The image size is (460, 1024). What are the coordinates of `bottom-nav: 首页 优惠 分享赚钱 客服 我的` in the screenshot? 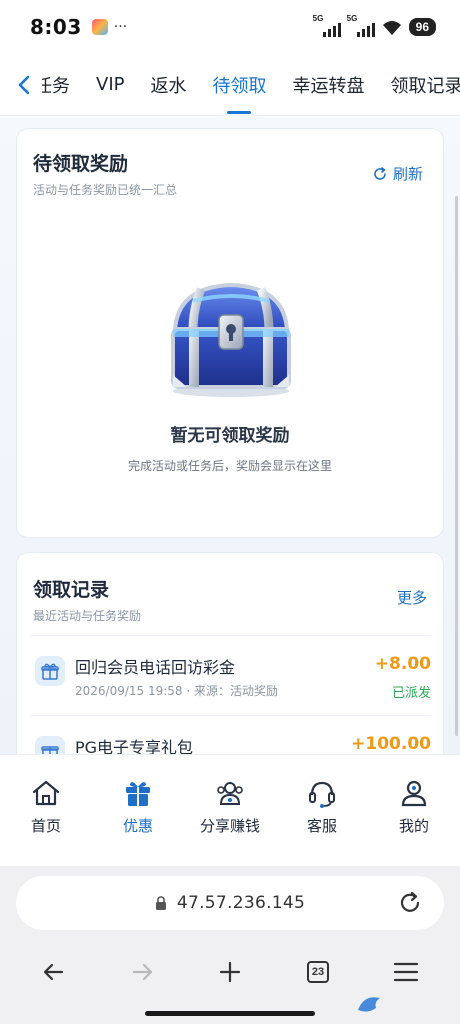 It's located at (230, 810).